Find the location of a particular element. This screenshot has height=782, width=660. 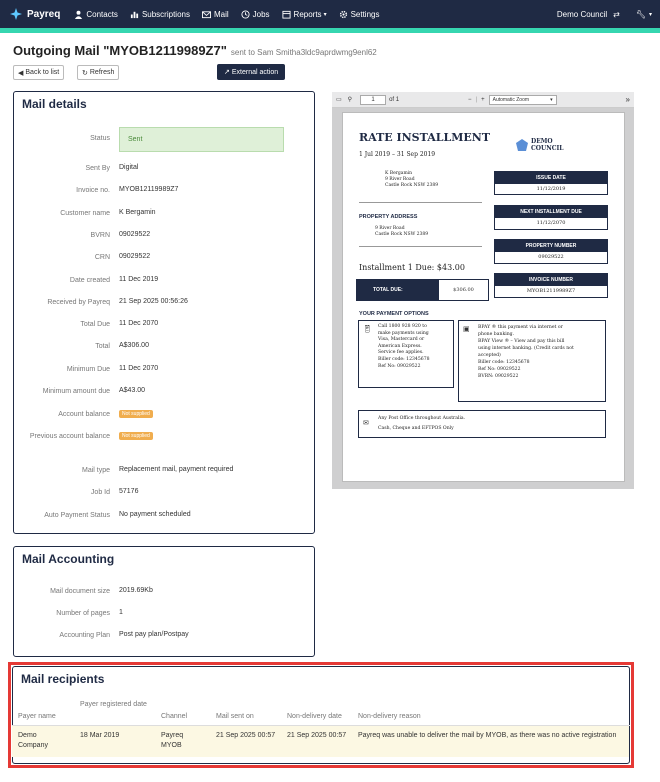

property-address: 9 River Road Castle Rock NSW 2389 is located at coordinates (401, 232).